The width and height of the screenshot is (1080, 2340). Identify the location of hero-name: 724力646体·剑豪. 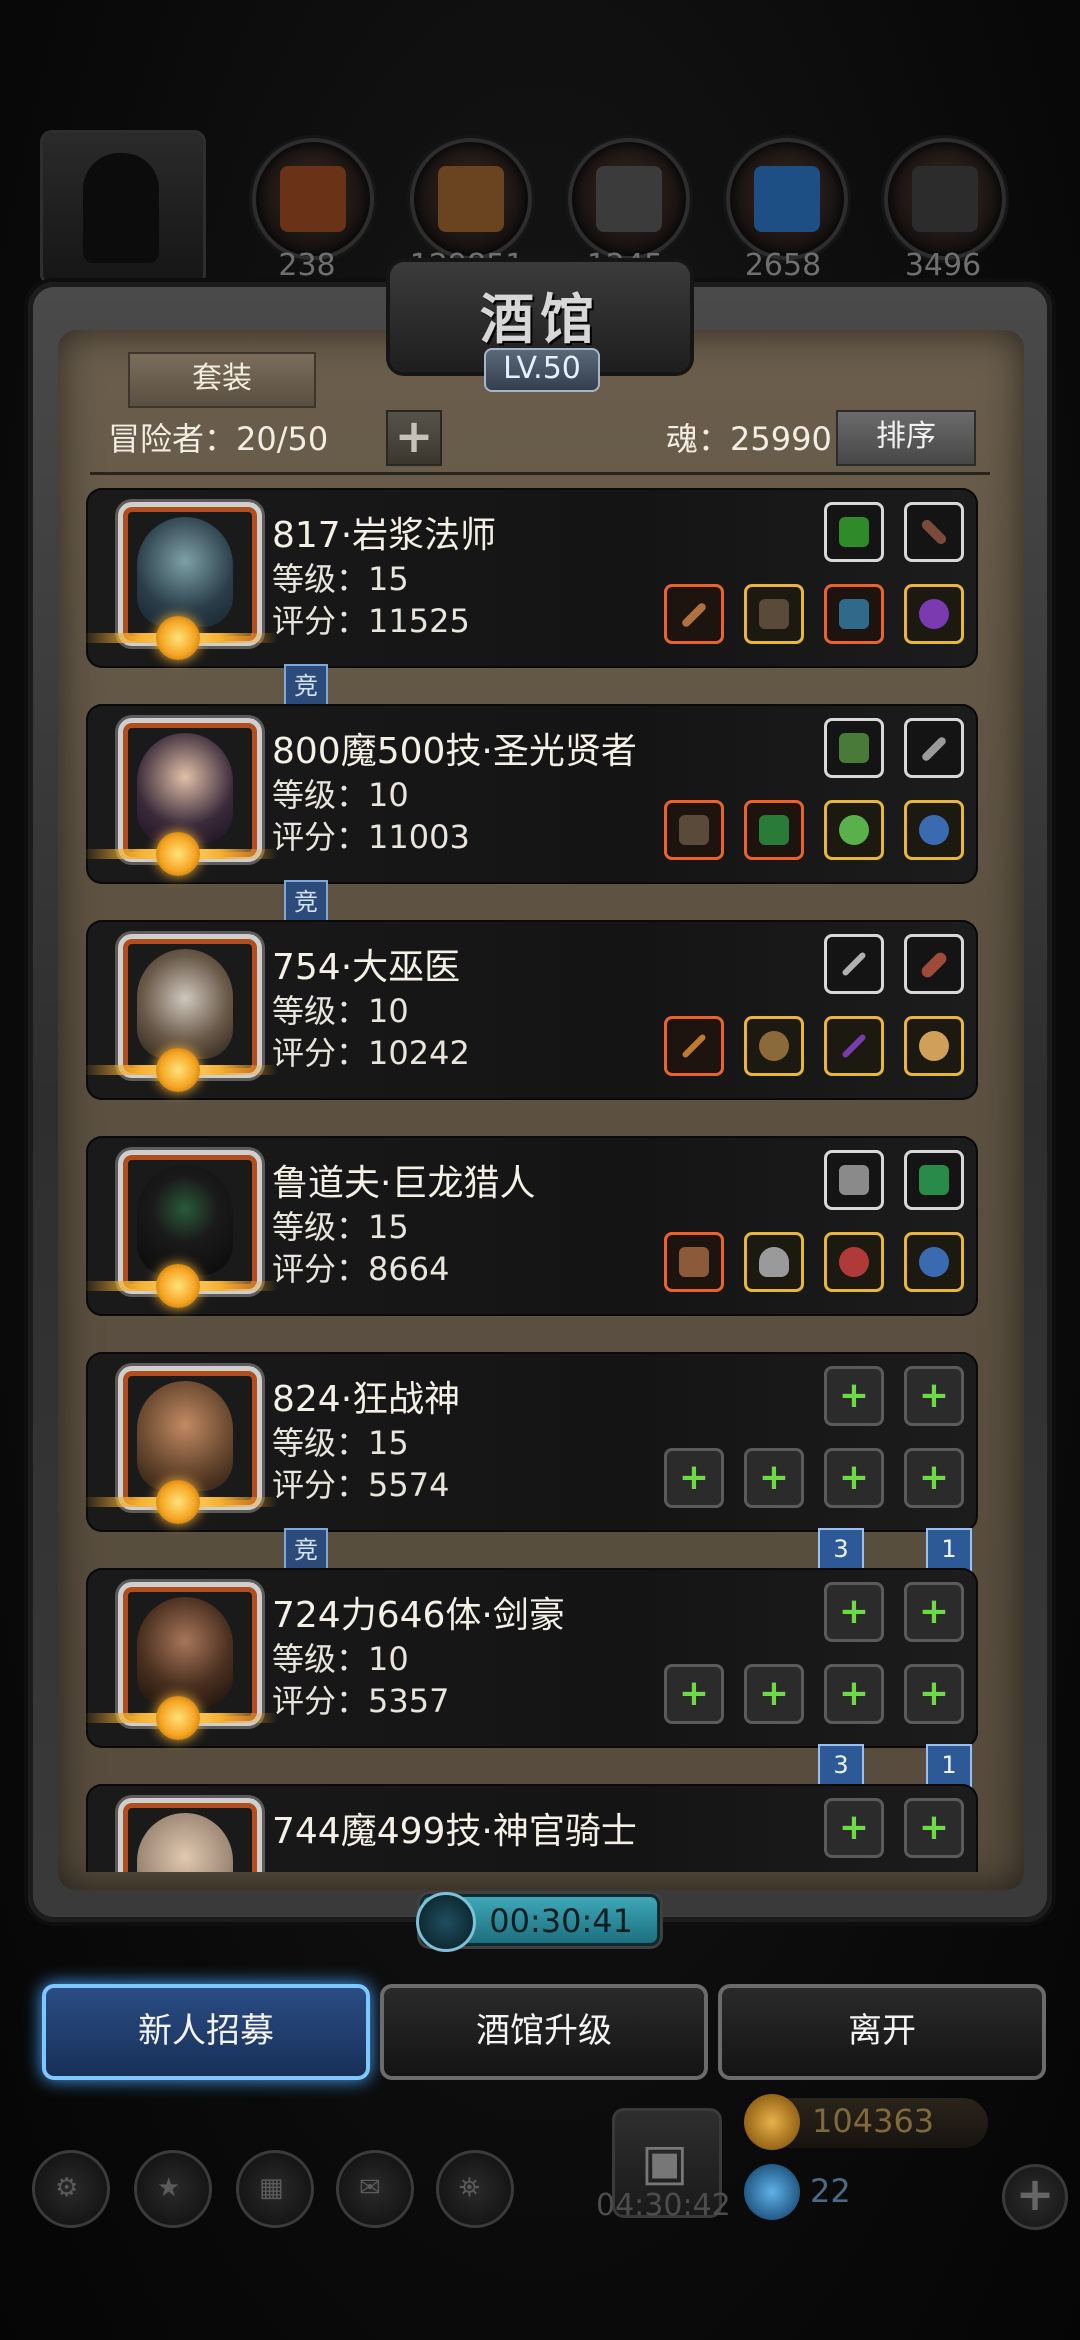
(418, 1615).